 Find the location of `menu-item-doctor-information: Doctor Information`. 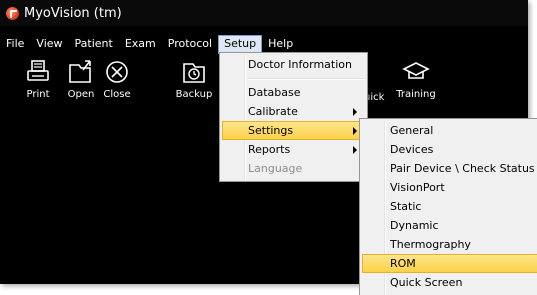

menu-item-doctor-information: Doctor Information is located at coordinates (293, 64).